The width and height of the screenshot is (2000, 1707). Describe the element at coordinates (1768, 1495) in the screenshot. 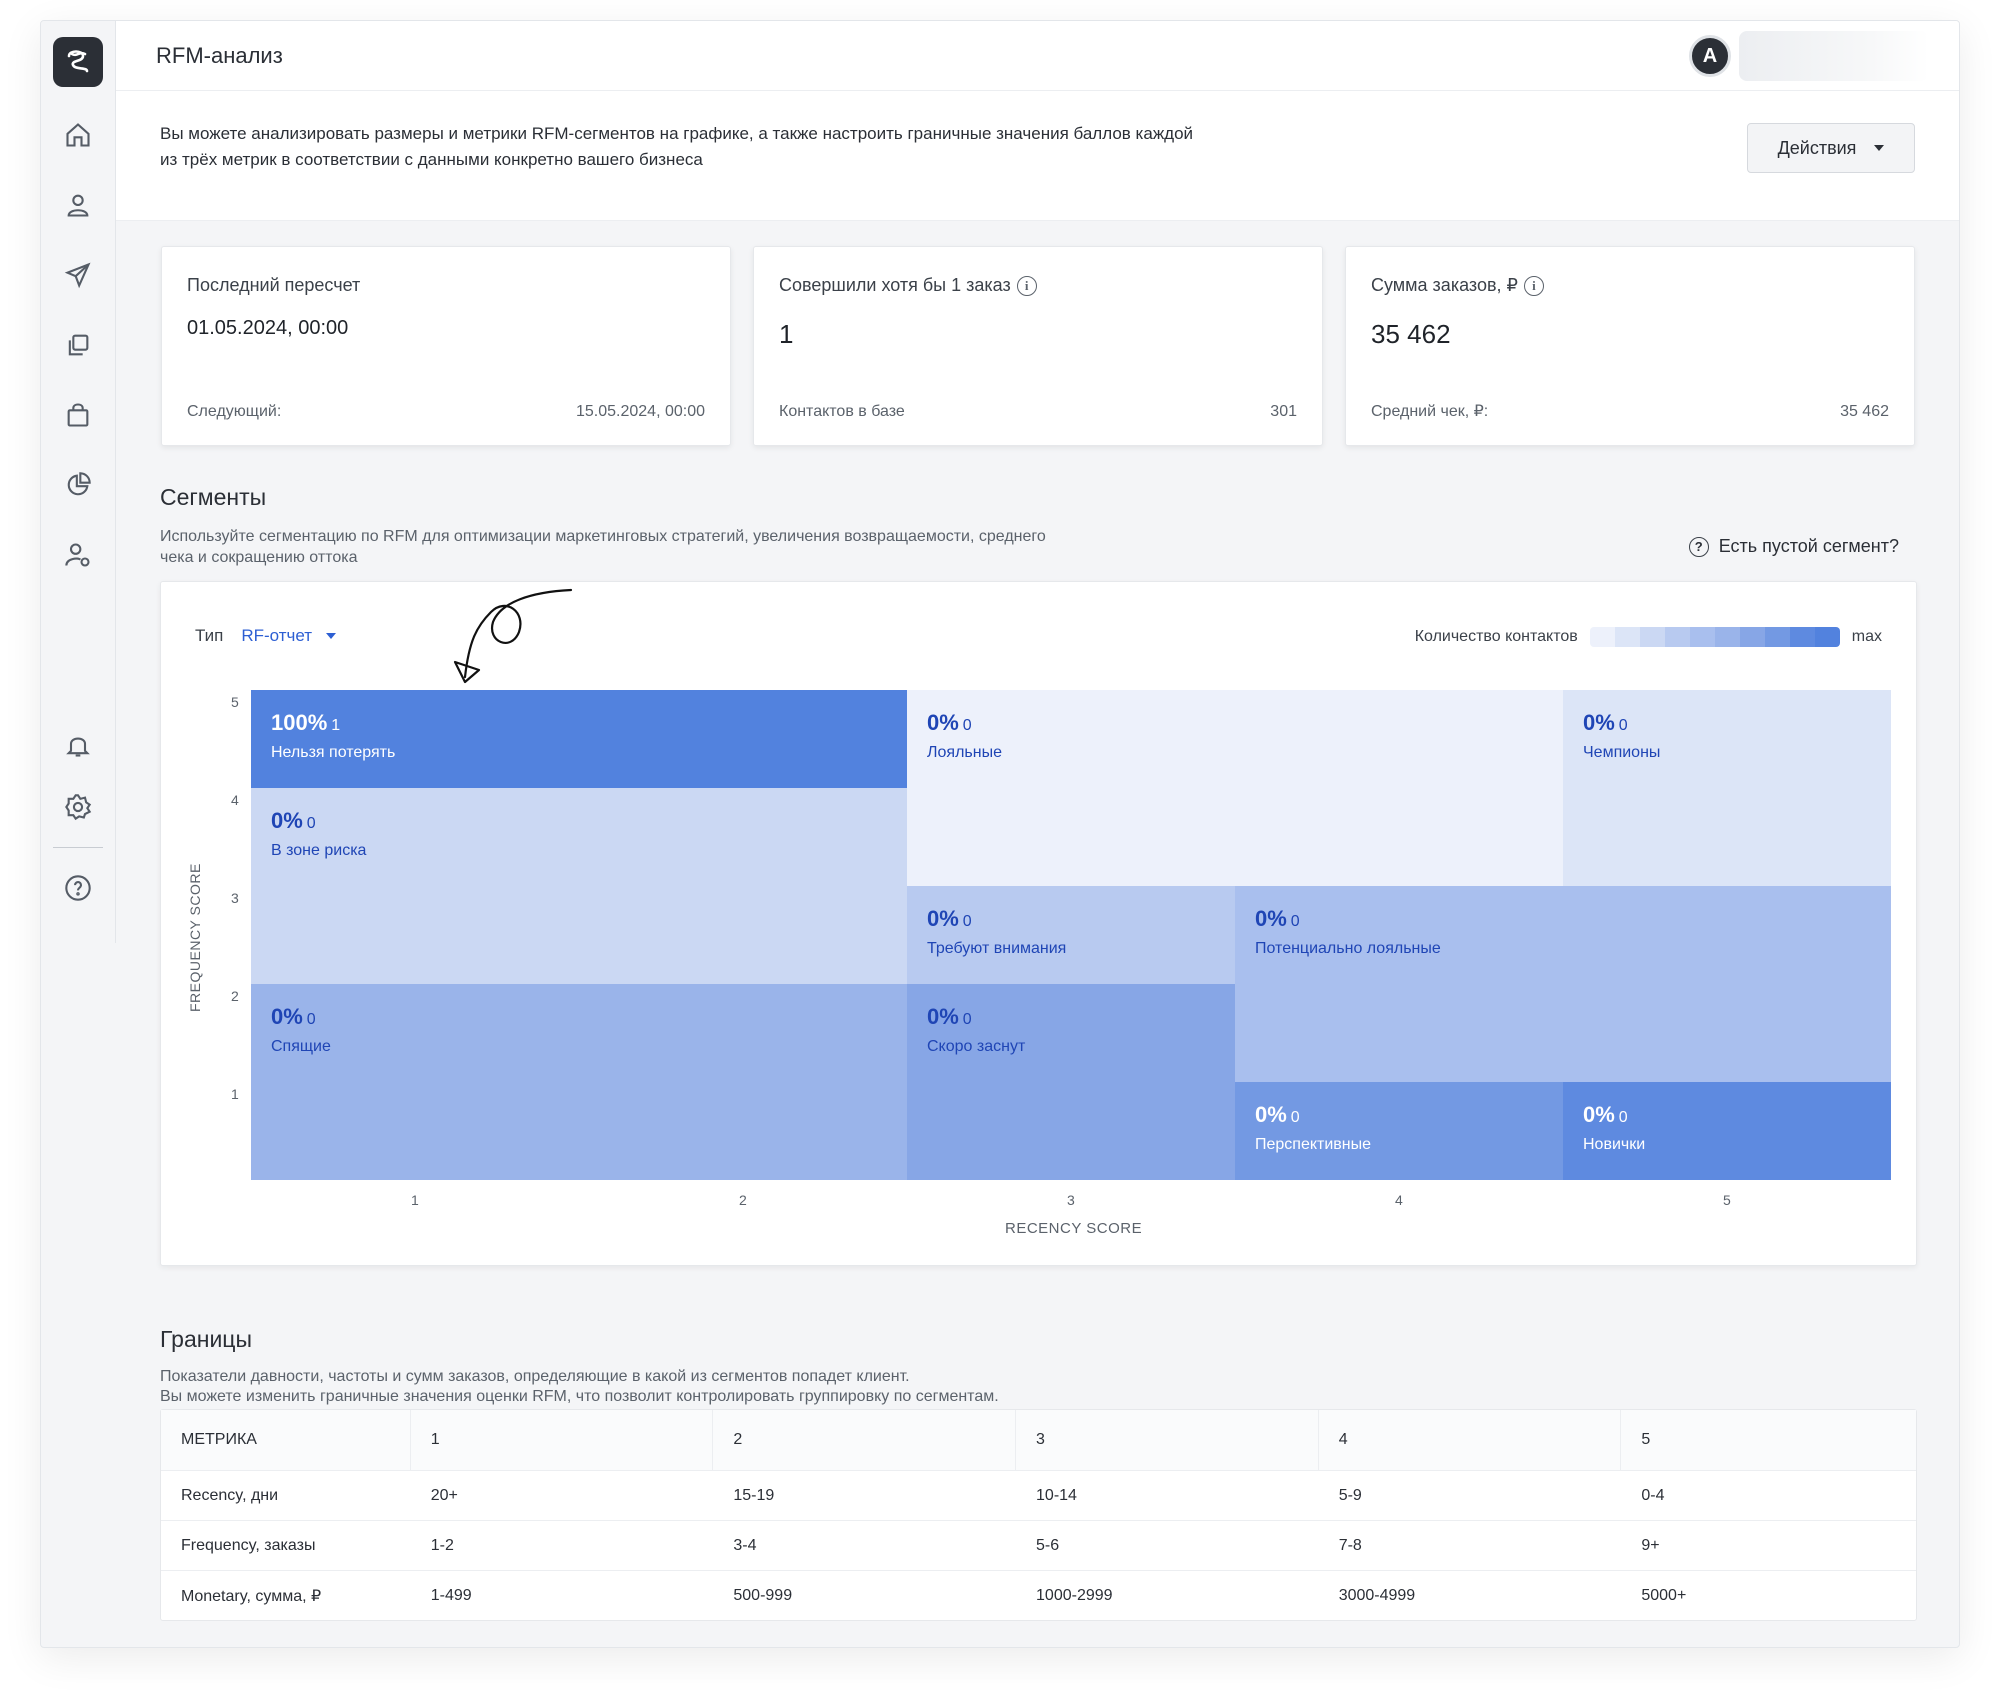

I see `table-cell: 0-4` at that location.